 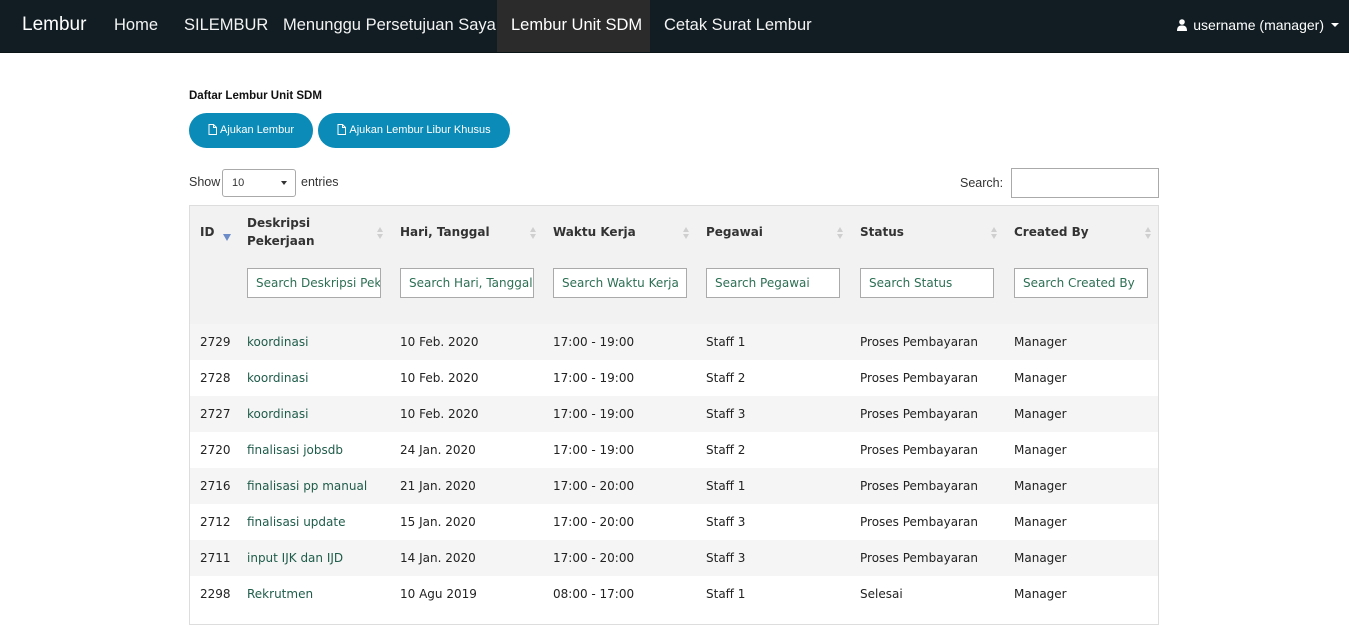 What do you see at coordinates (1051, 232) in the screenshot?
I see `header-created-by: Created By` at bounding box center [1051, 232].